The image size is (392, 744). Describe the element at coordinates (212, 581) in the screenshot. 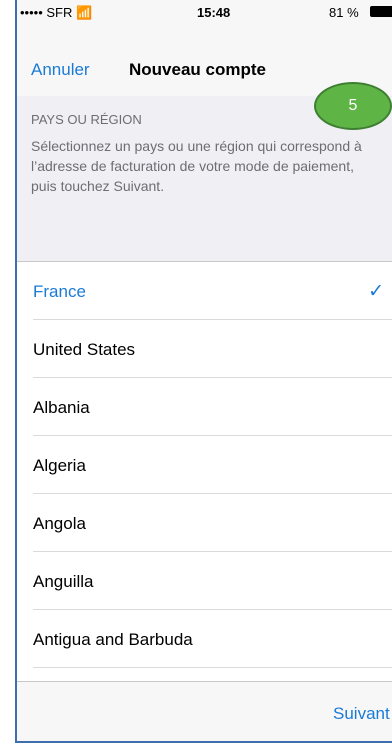

I see `country-row-anguilla: Anguilla` at that location.